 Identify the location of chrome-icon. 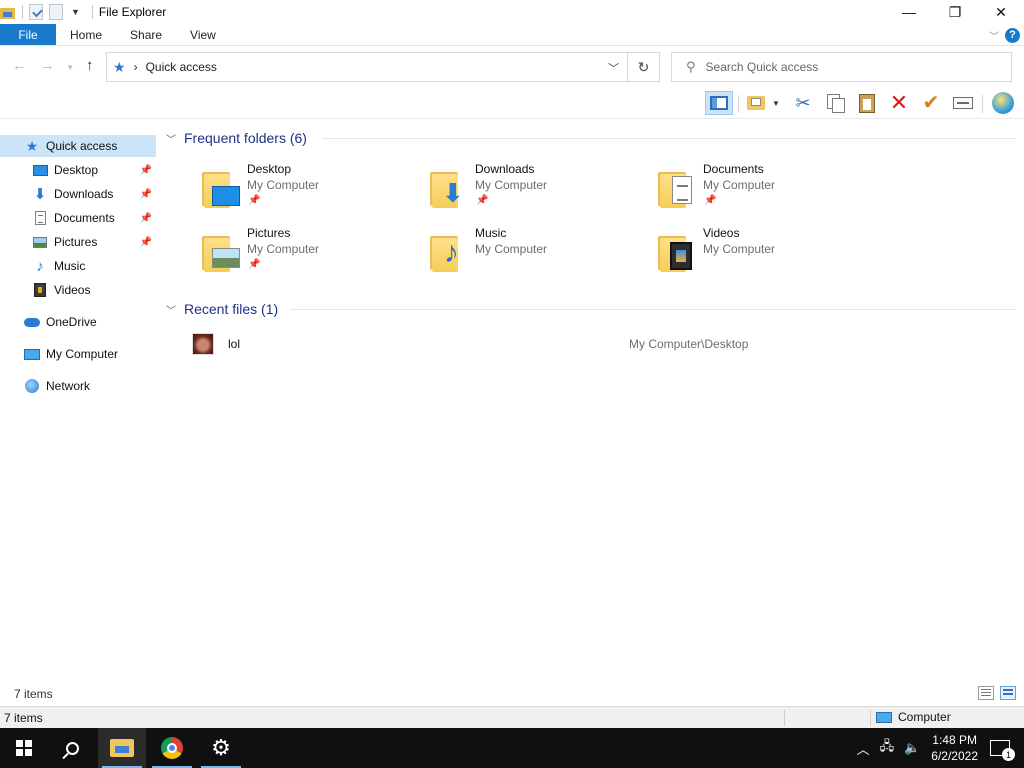
(172, 748).